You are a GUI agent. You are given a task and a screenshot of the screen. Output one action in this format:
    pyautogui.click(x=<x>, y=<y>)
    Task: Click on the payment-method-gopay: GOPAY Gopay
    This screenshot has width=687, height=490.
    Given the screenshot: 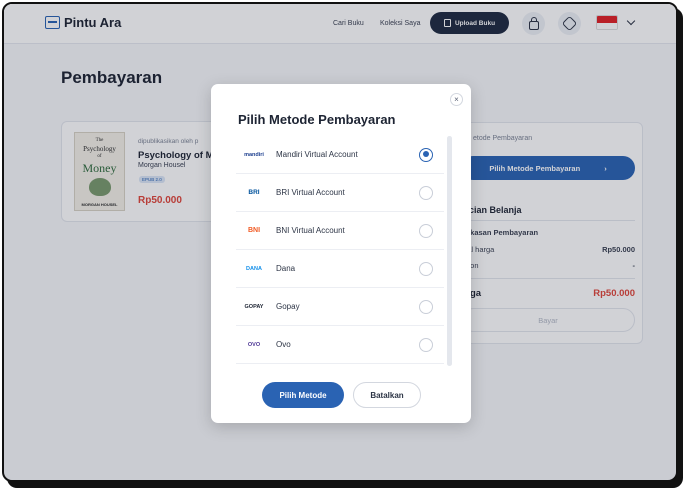 What is the action you would take?
    pyautogui.click(x=340, y=307)
    